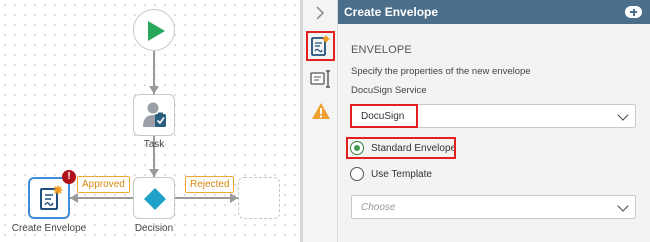 This screenshot has height=242, width=650. I want to click on decision-node, so click(154, 198).